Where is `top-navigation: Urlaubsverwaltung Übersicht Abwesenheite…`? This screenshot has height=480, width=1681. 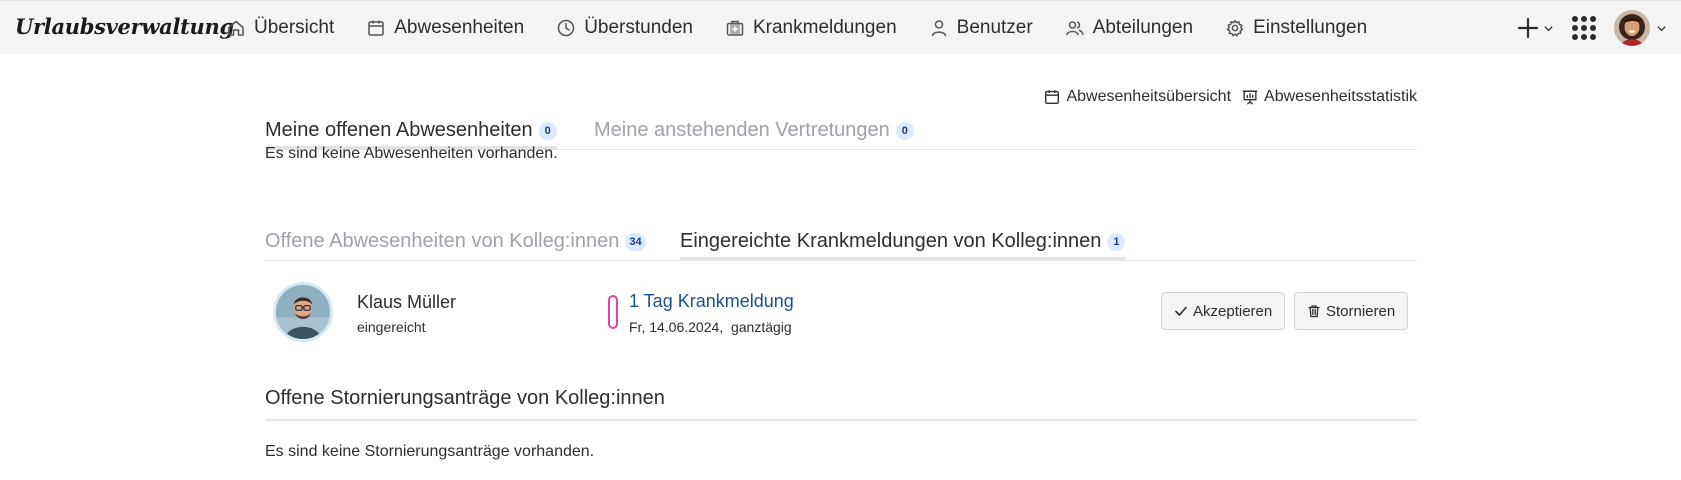
top-navigation: Urlaubsverwaltung Übersicht Abwesenheite… is located at coordinates (840, 27).